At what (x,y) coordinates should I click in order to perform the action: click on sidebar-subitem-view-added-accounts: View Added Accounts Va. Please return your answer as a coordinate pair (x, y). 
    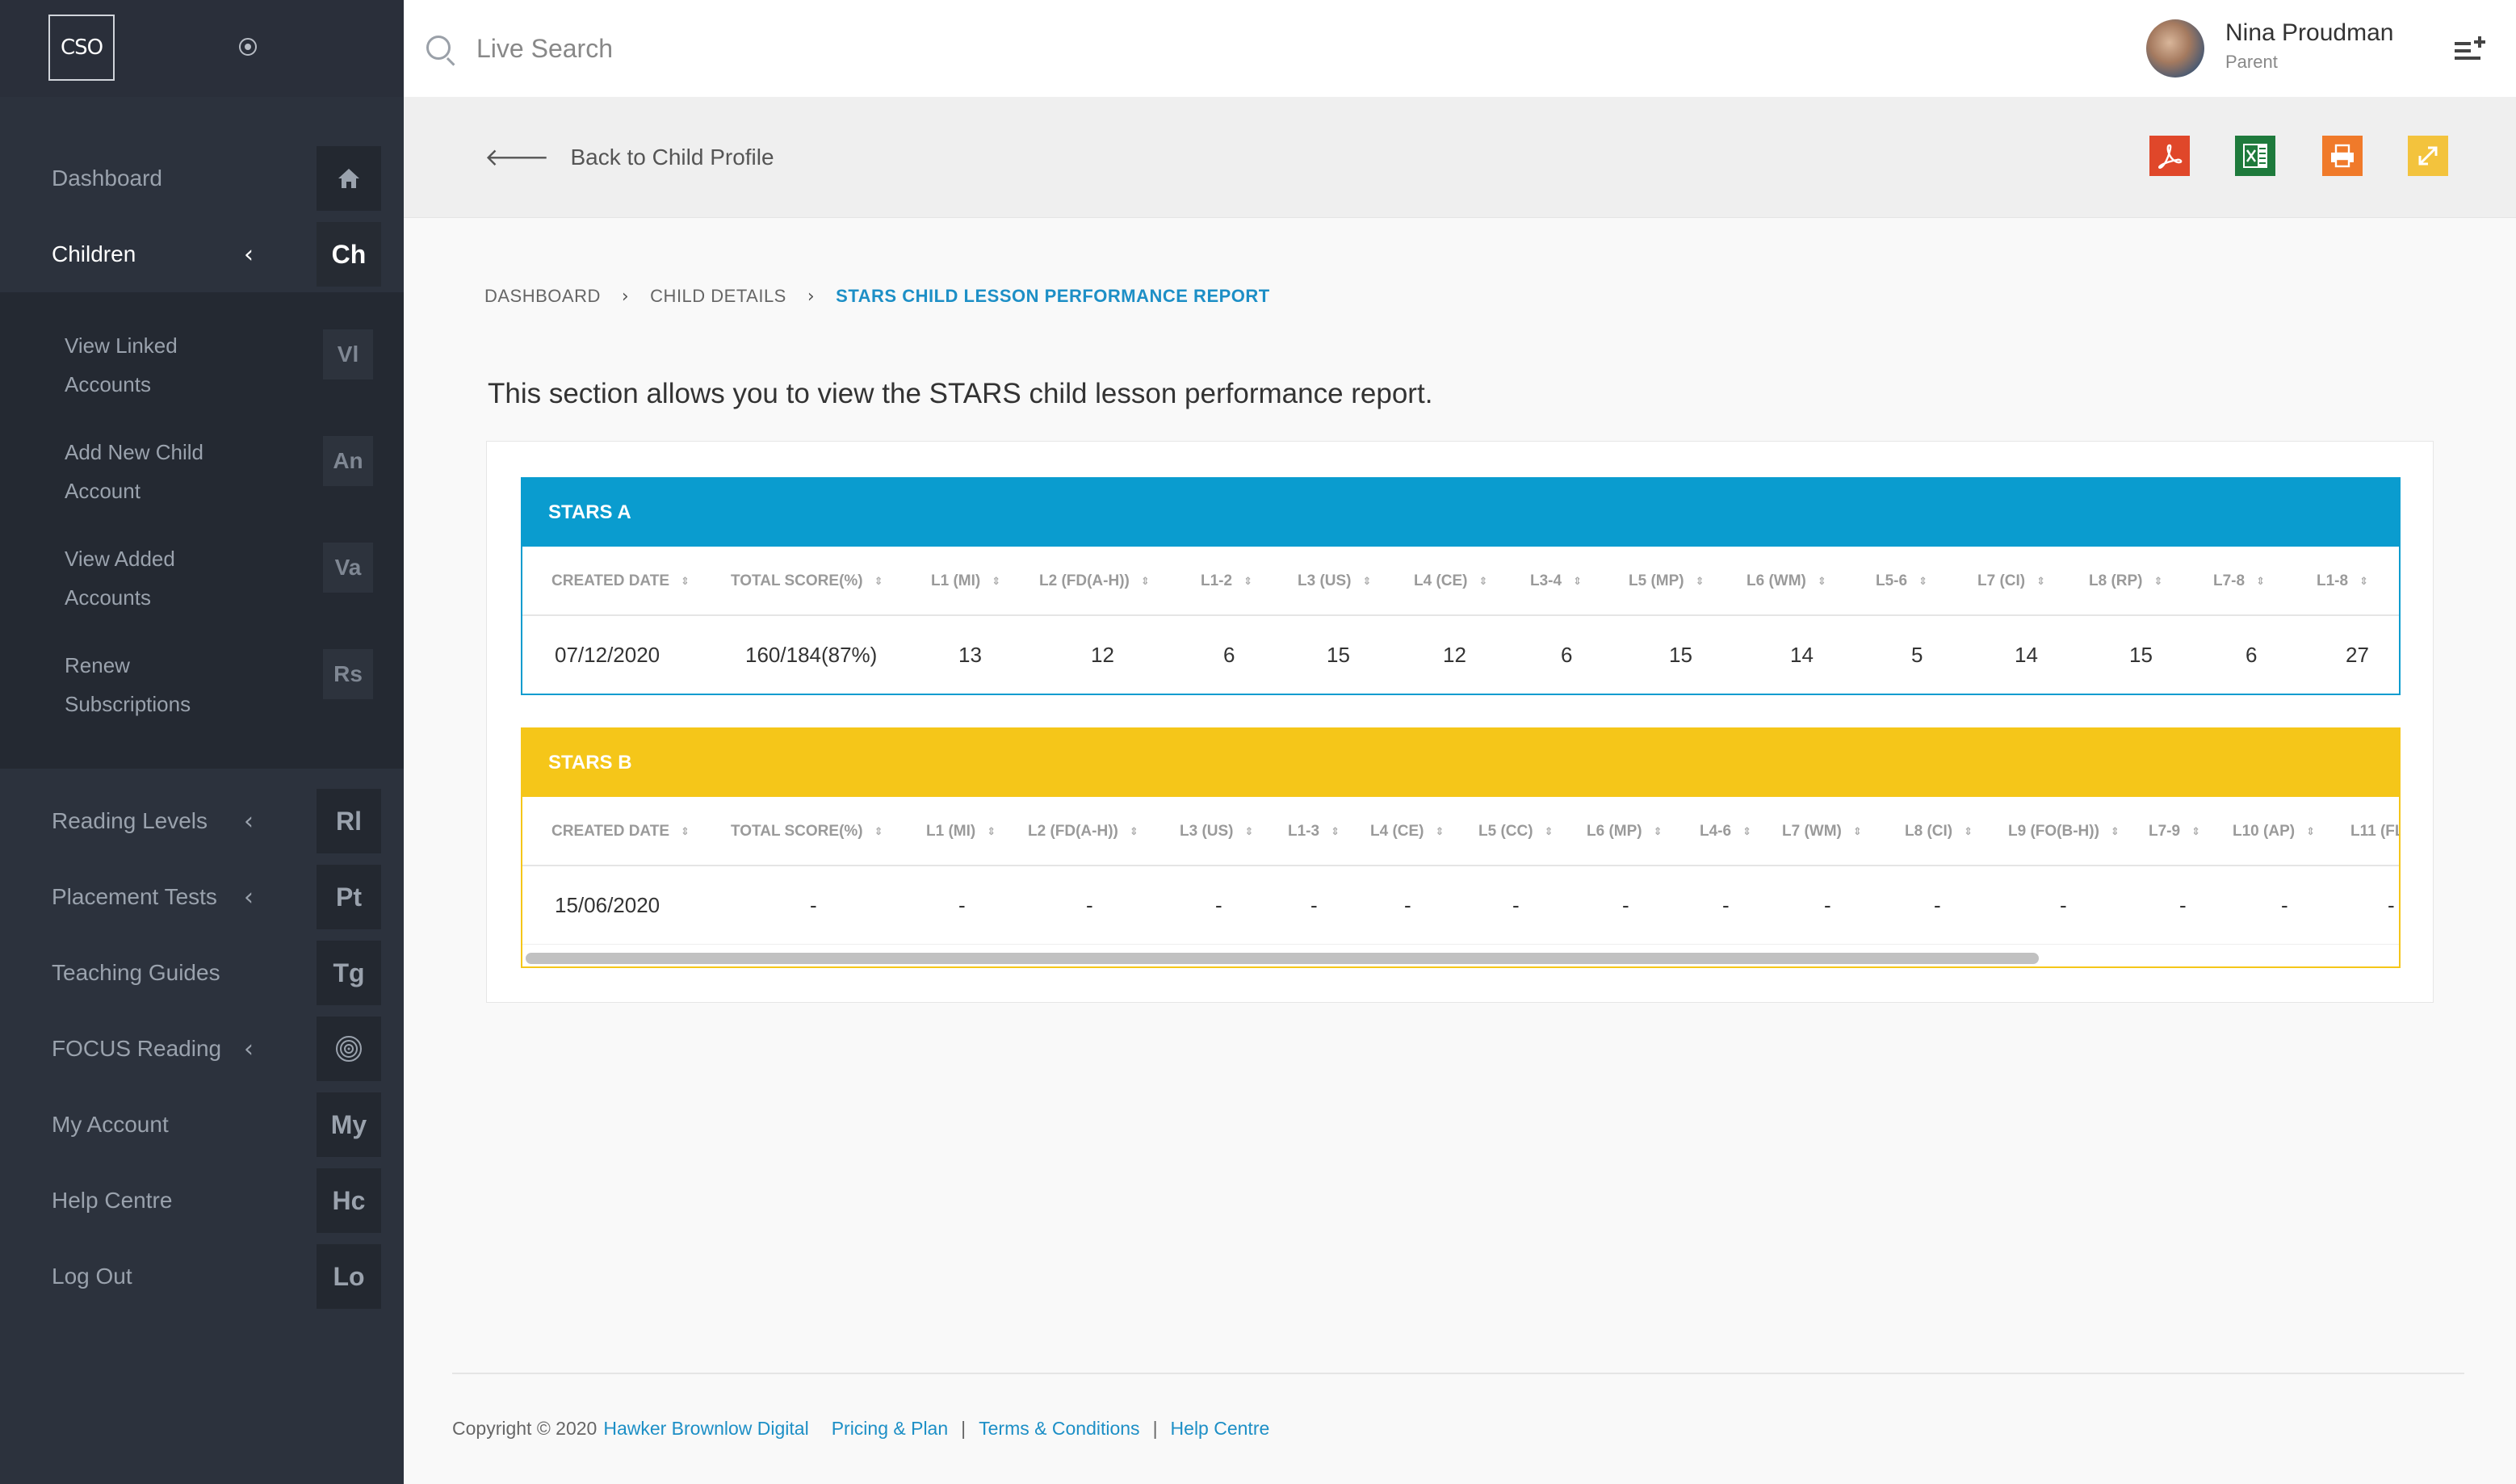
    Looking at the image, I should click on (202, 596).